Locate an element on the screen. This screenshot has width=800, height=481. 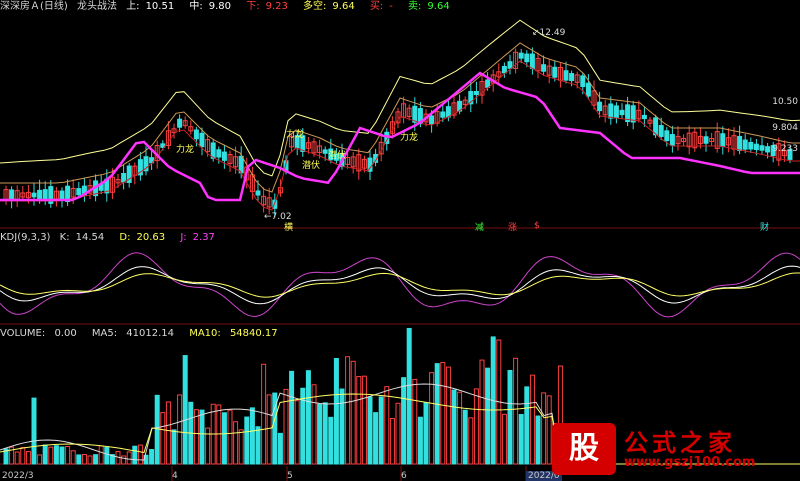
up-label: 上: is located at coordinates (133, 6).